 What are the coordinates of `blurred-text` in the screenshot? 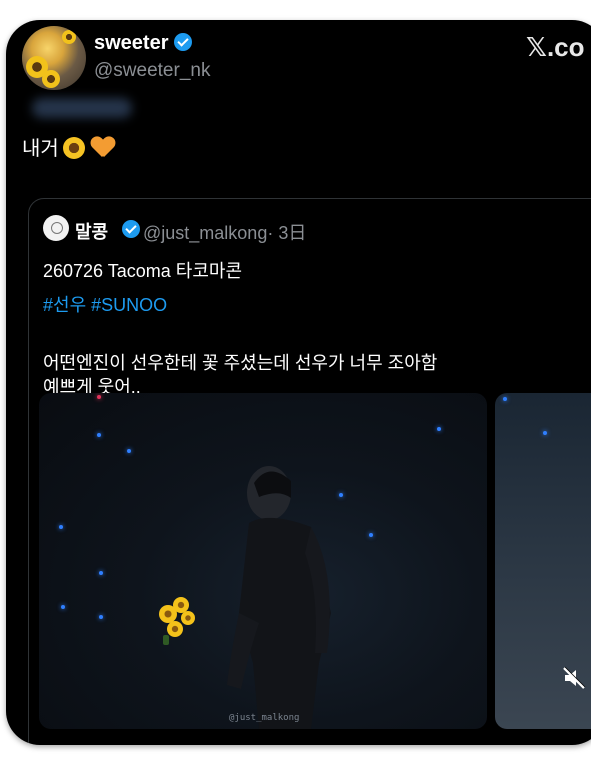 It's located at (82, 108).